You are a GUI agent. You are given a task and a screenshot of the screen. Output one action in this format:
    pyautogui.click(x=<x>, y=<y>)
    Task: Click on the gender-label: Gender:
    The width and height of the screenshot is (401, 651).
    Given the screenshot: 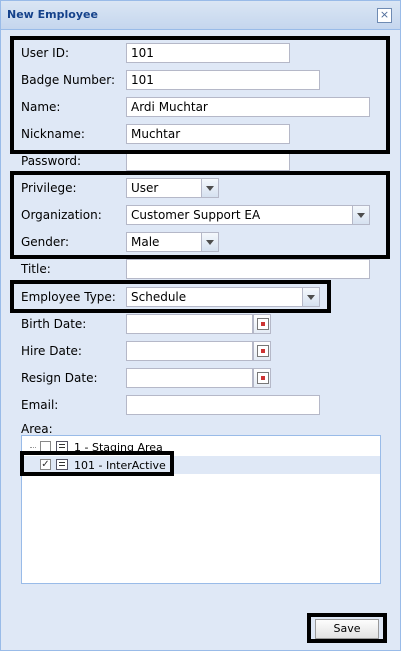 What is the action you would take?
    pyautogui.click(x=45, y=242)
    